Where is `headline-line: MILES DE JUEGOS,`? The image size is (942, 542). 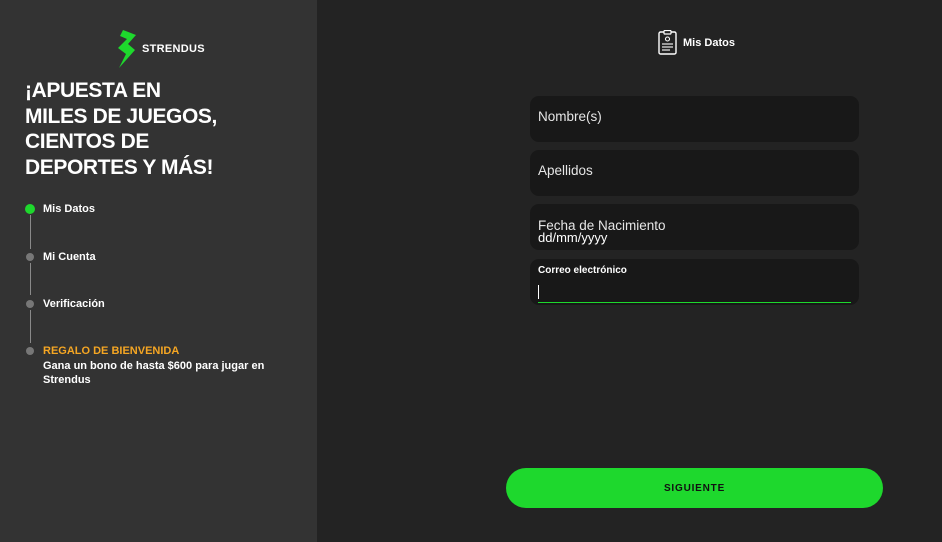 headline-line: MILES DE JUEGOS, is located at coordinates (121, 116).